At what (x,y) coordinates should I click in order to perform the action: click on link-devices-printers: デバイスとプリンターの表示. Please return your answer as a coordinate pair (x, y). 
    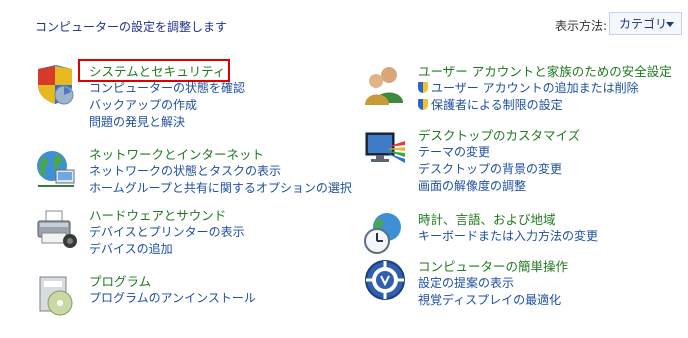
    Looking at the image, I should click on (167, 232).